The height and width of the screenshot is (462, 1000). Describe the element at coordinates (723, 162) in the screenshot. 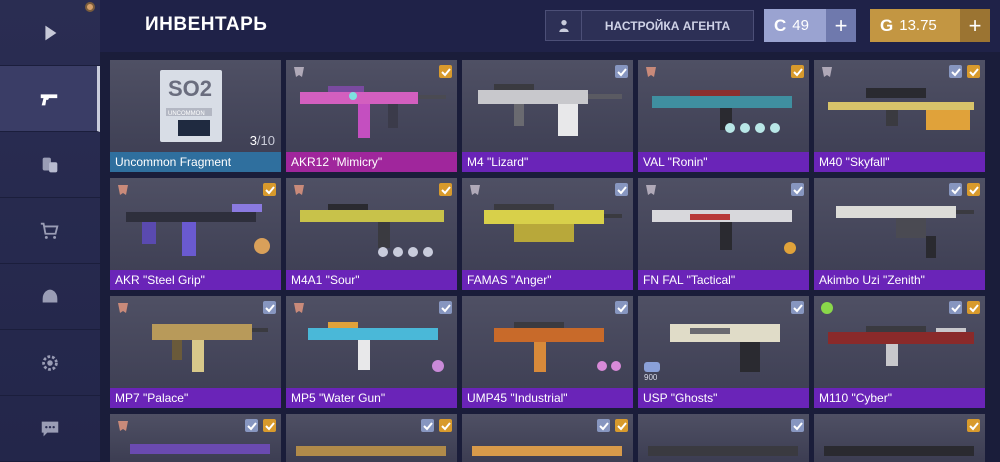

I see `item-name: VAL "Ronin"` at that location.